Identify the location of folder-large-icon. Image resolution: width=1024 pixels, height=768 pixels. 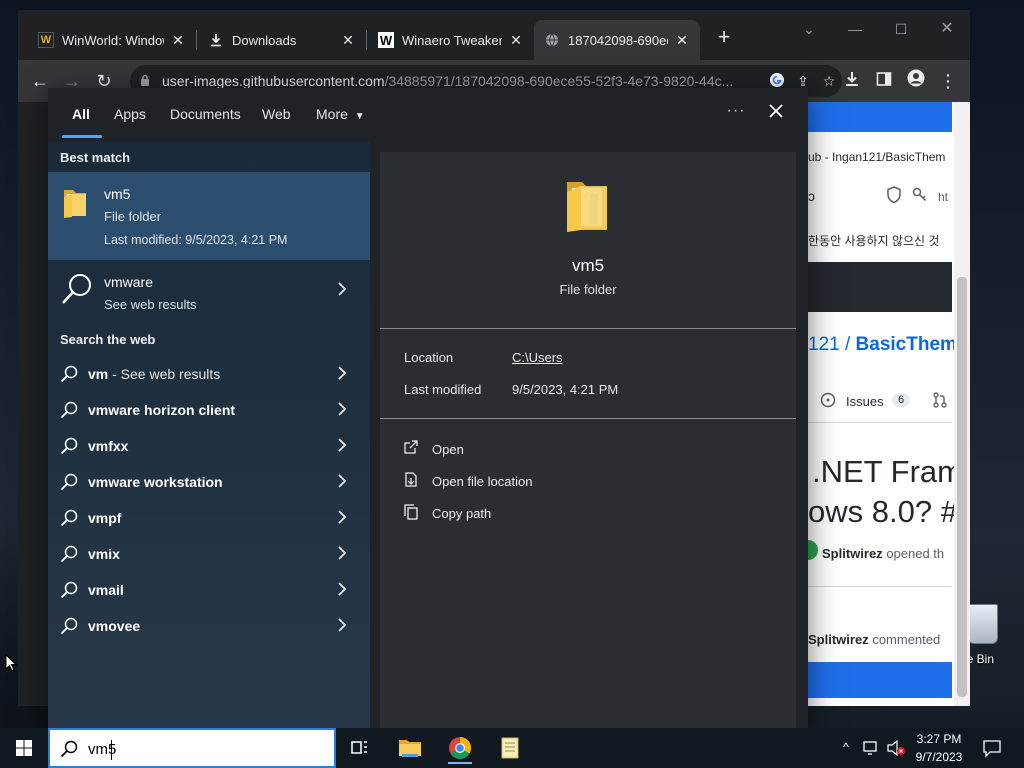
(587, 204).